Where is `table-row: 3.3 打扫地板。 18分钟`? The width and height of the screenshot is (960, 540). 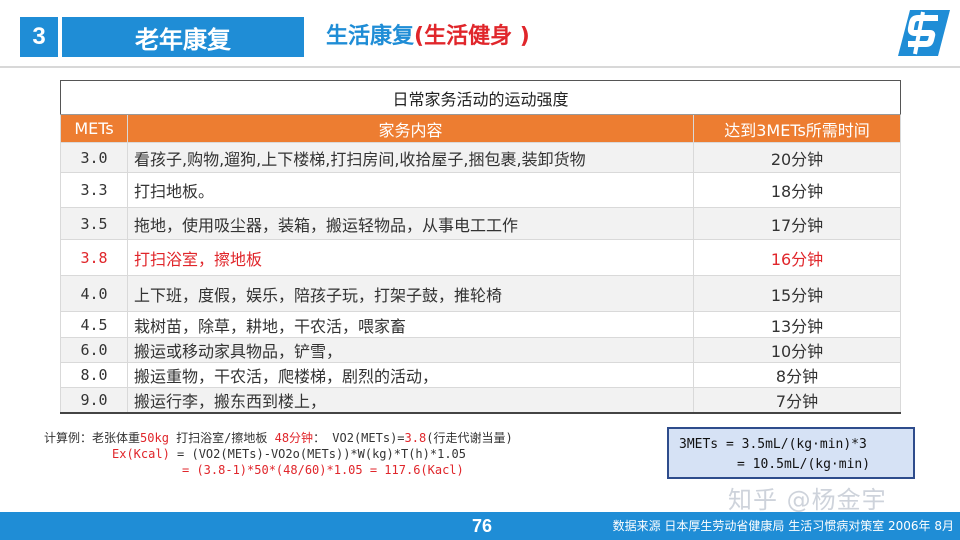
table-row: 3.3 打扫地板。 18分钟 is located at coordinates (481, 190).